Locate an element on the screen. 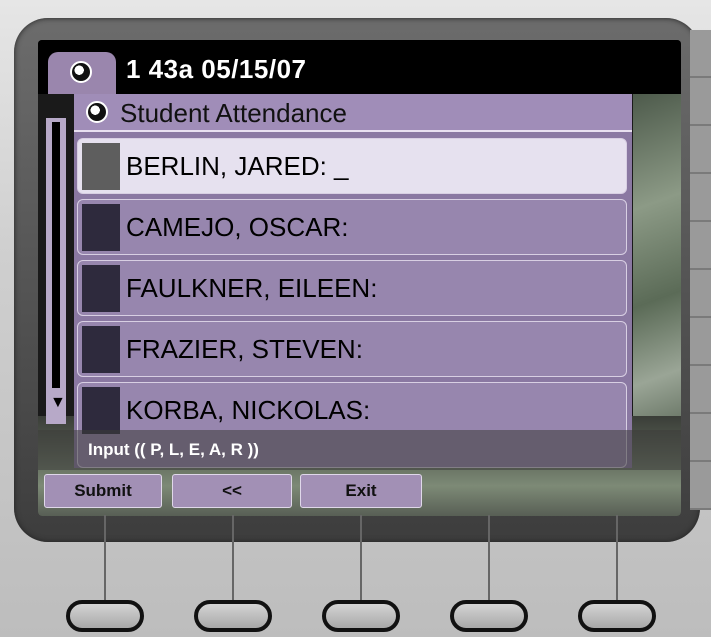  frame-edge is located at coordinates (700, 270).